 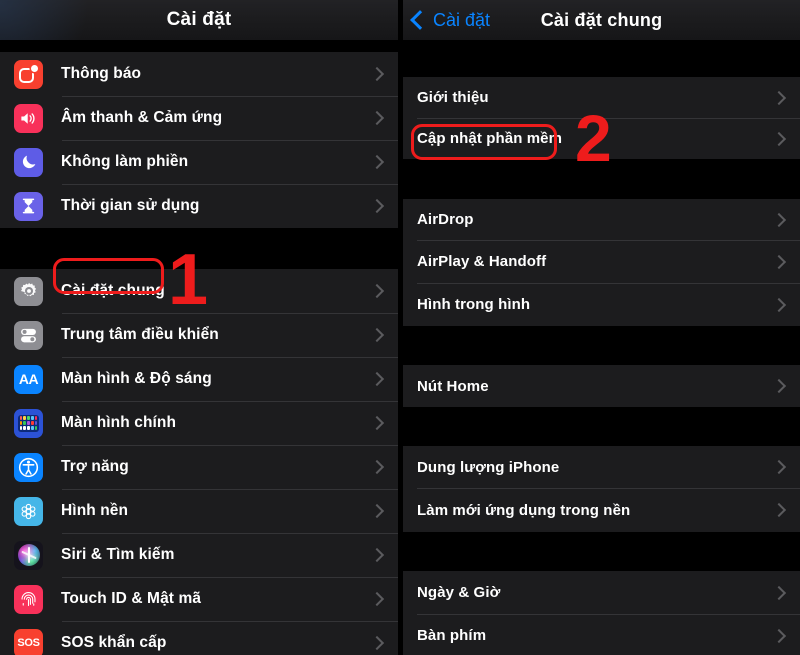 I want to click on general-row-airplay-handoff: AirPlay & Handoff, so click(x=601, y=261).